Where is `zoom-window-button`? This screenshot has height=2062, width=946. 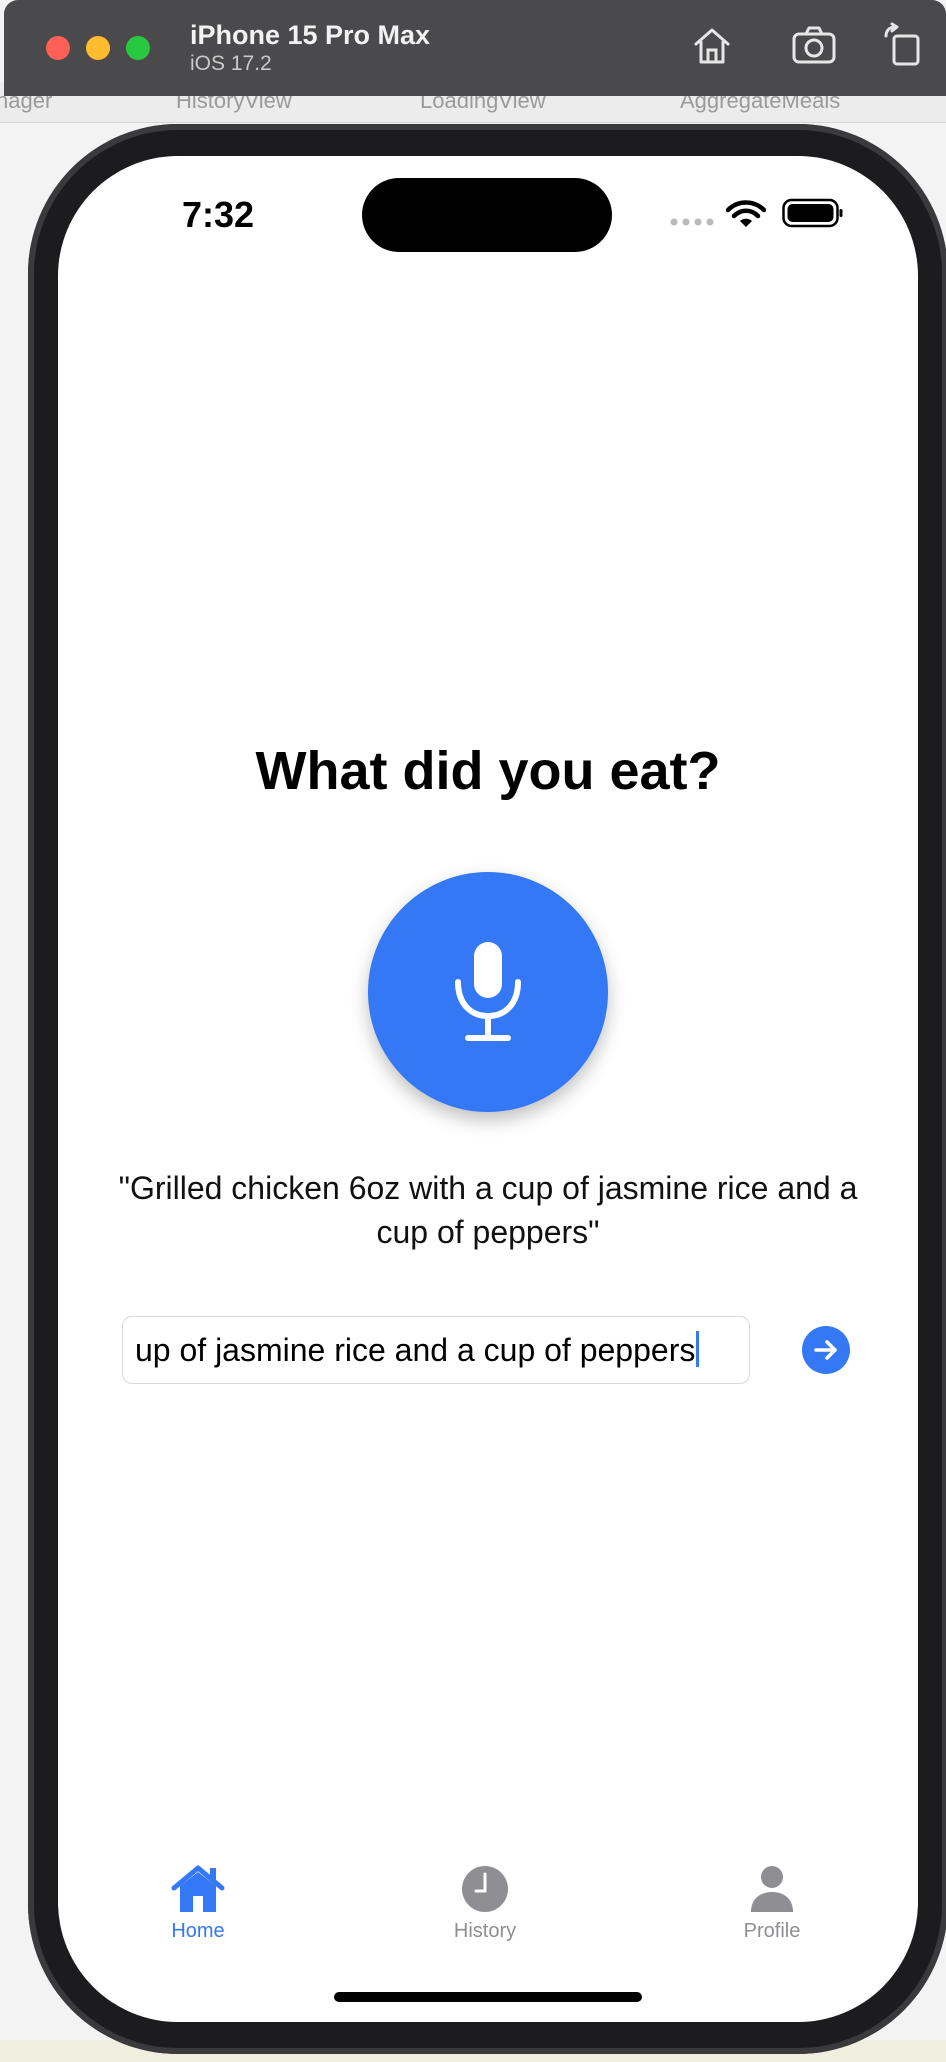
zoom-window-button is located at coordinates (138, 48).